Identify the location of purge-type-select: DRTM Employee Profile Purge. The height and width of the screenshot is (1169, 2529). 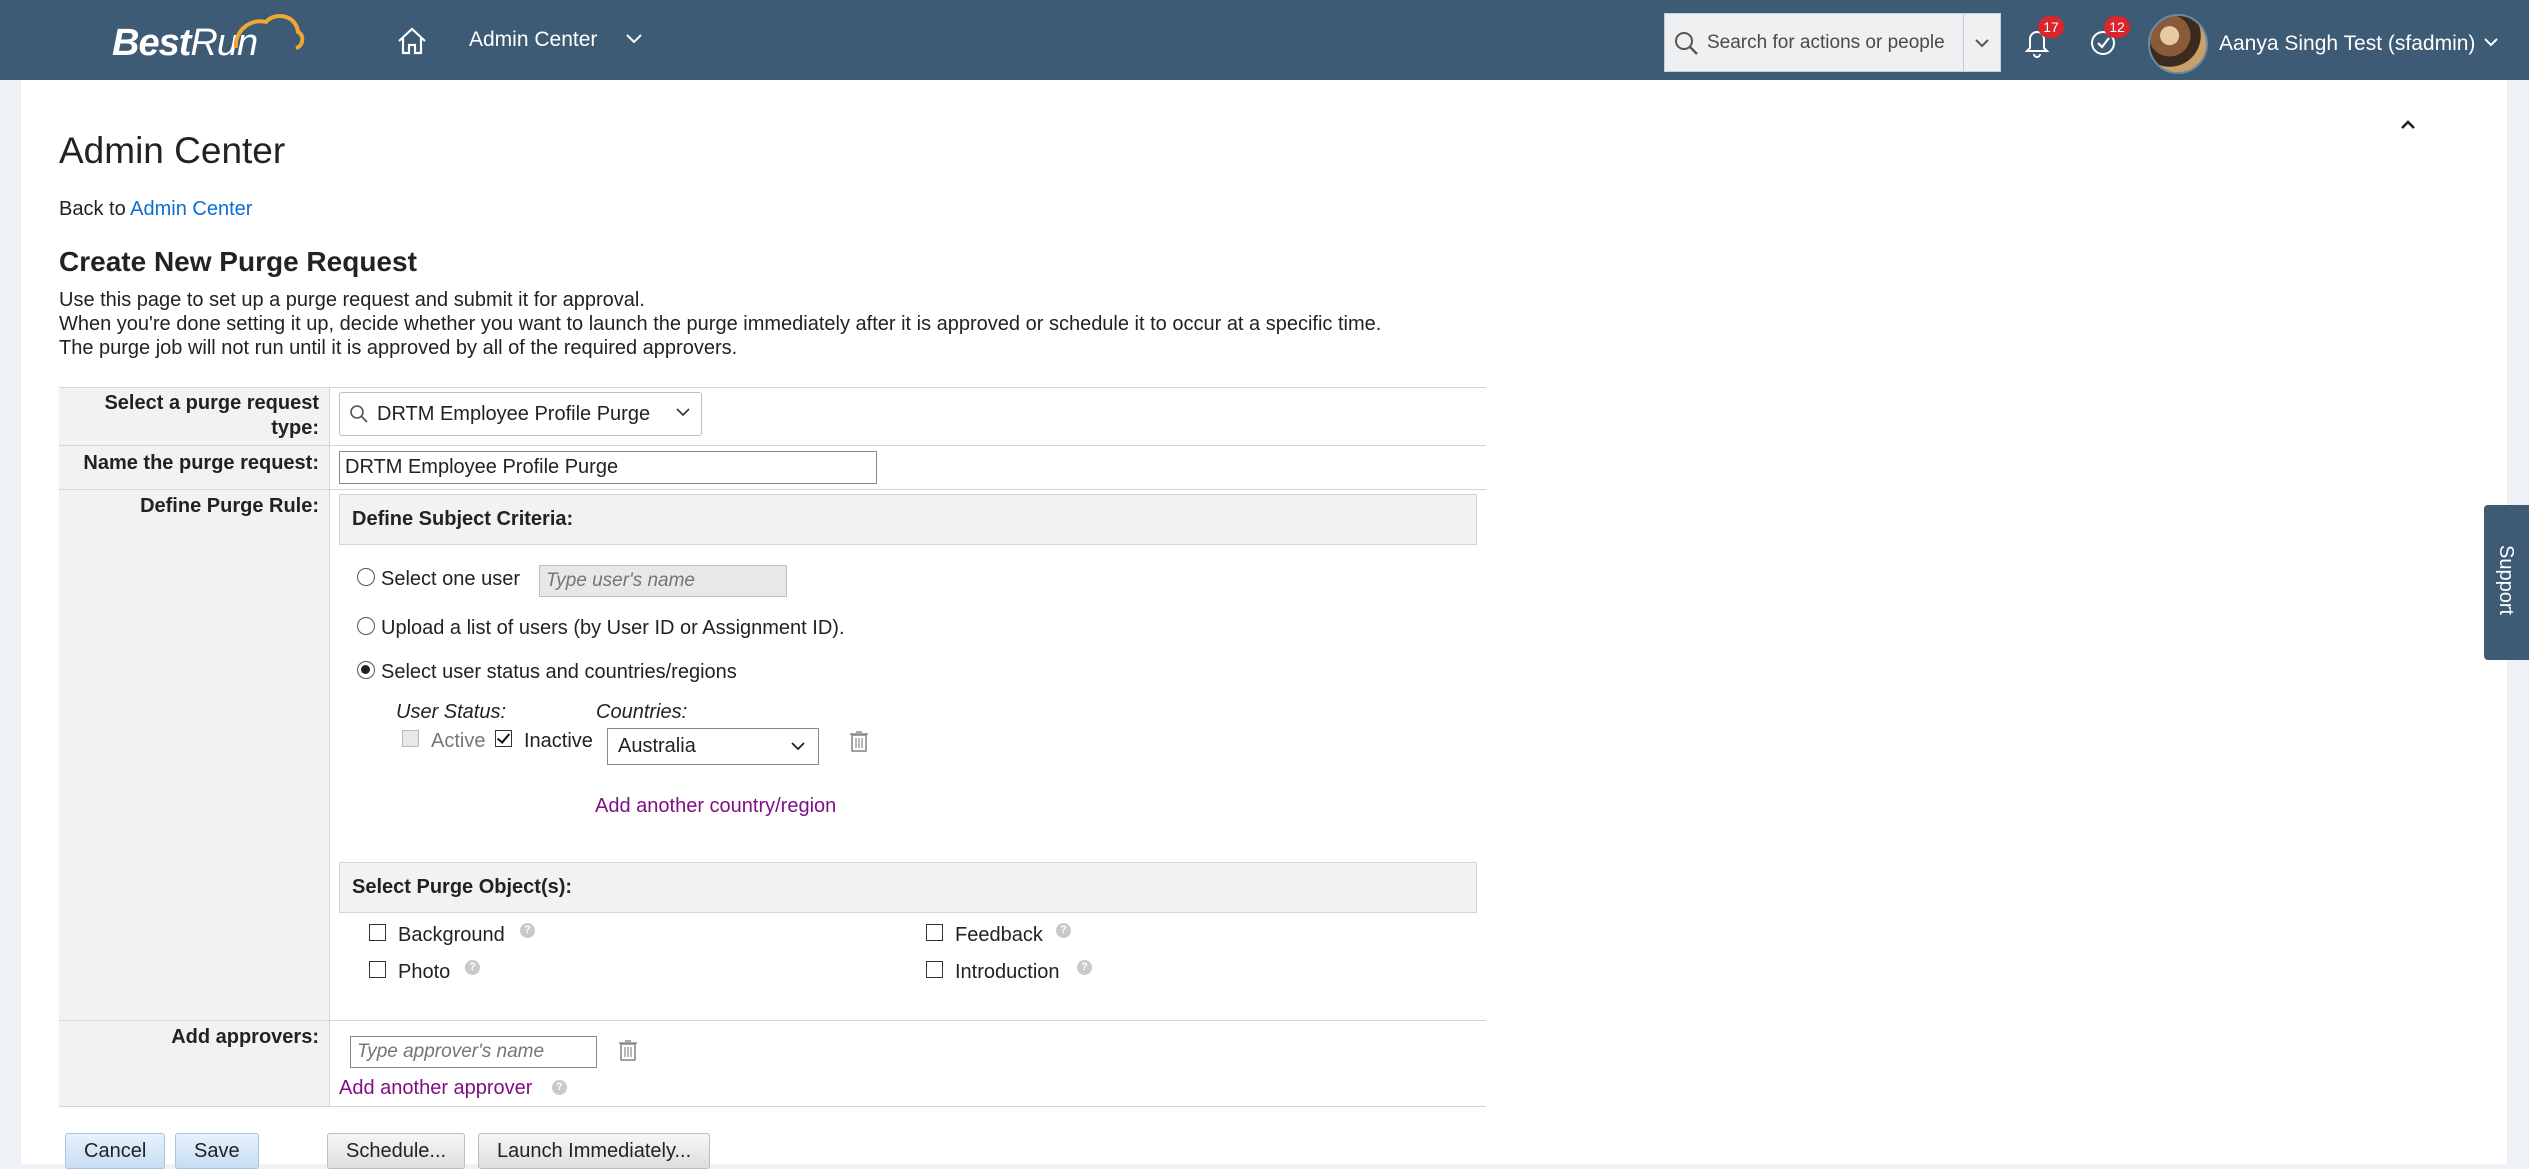
(520, 414).